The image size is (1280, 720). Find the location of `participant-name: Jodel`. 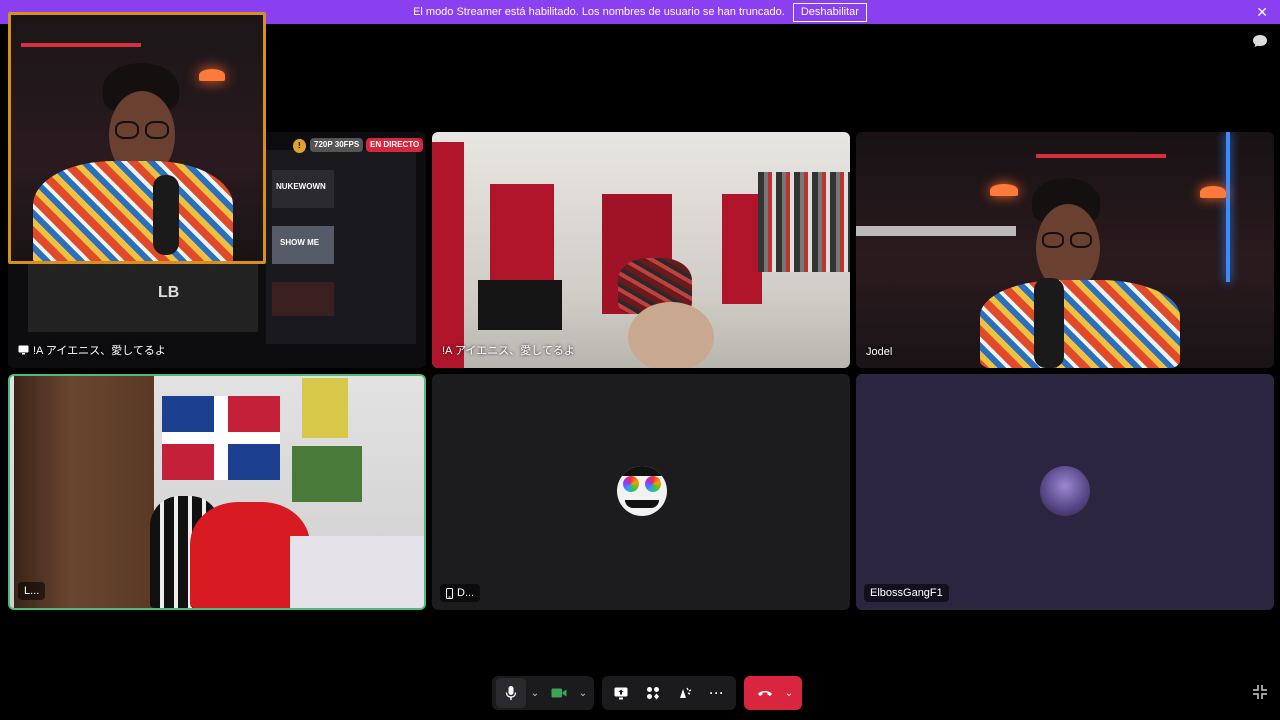

participant-name: Jodel is located at coordinates (879, 352).